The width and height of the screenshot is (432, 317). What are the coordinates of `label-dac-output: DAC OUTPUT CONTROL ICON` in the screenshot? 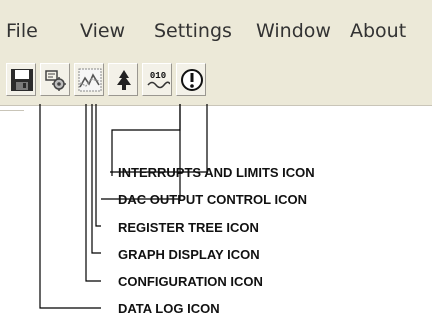 It's located at (212, 199).